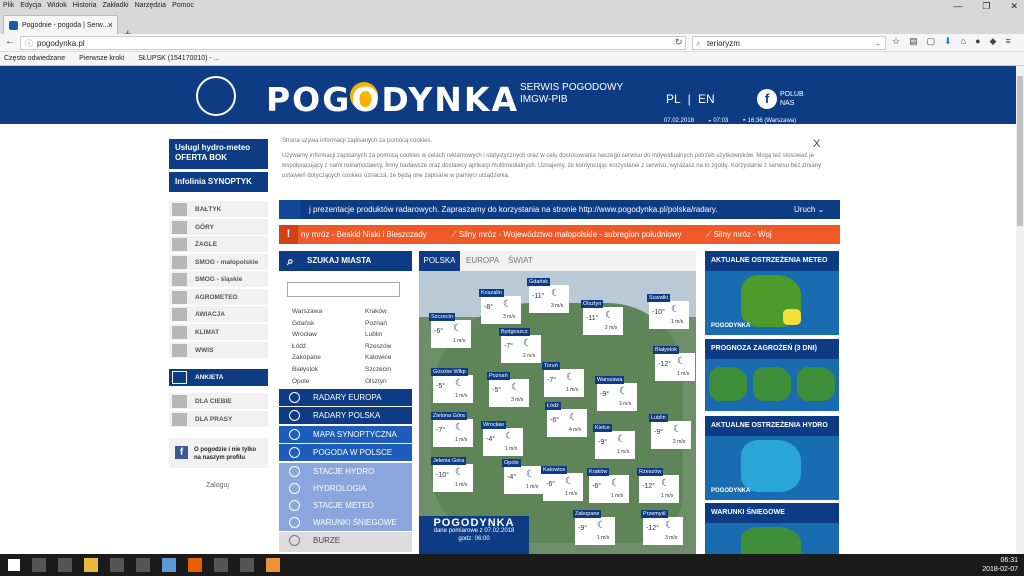 This screenshot has height=576, width=1024. What do you see at coordinates (385, 347) in the screenshot?
I see `city-link: Rzeszów` at bounding box center [385, 347].